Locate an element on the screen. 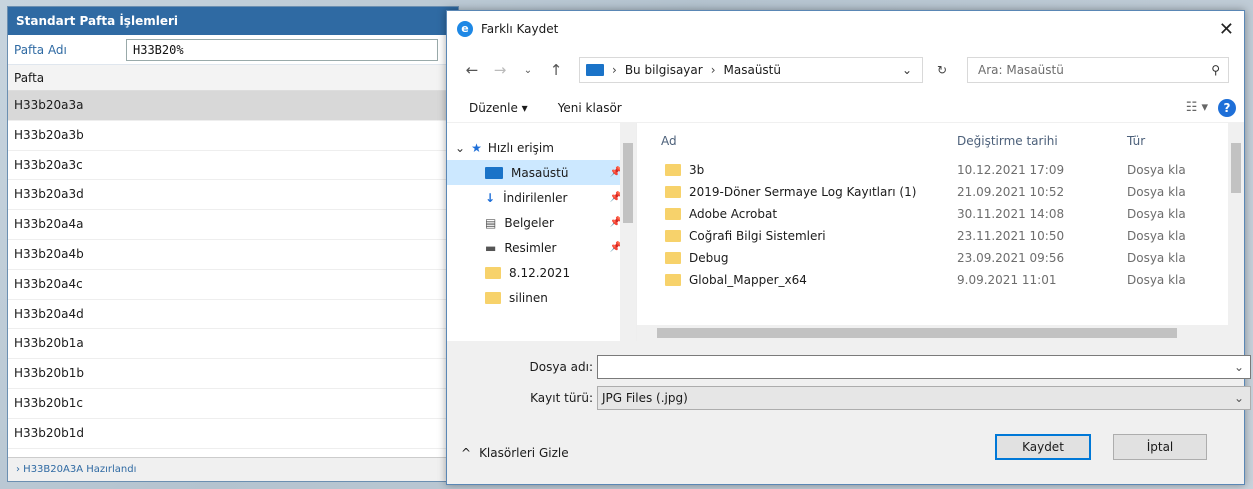 This screenshot has width=1253, height=489. file-list-header: Ad Değiştirme tarihi Tür is located at coordinates (940, 141).